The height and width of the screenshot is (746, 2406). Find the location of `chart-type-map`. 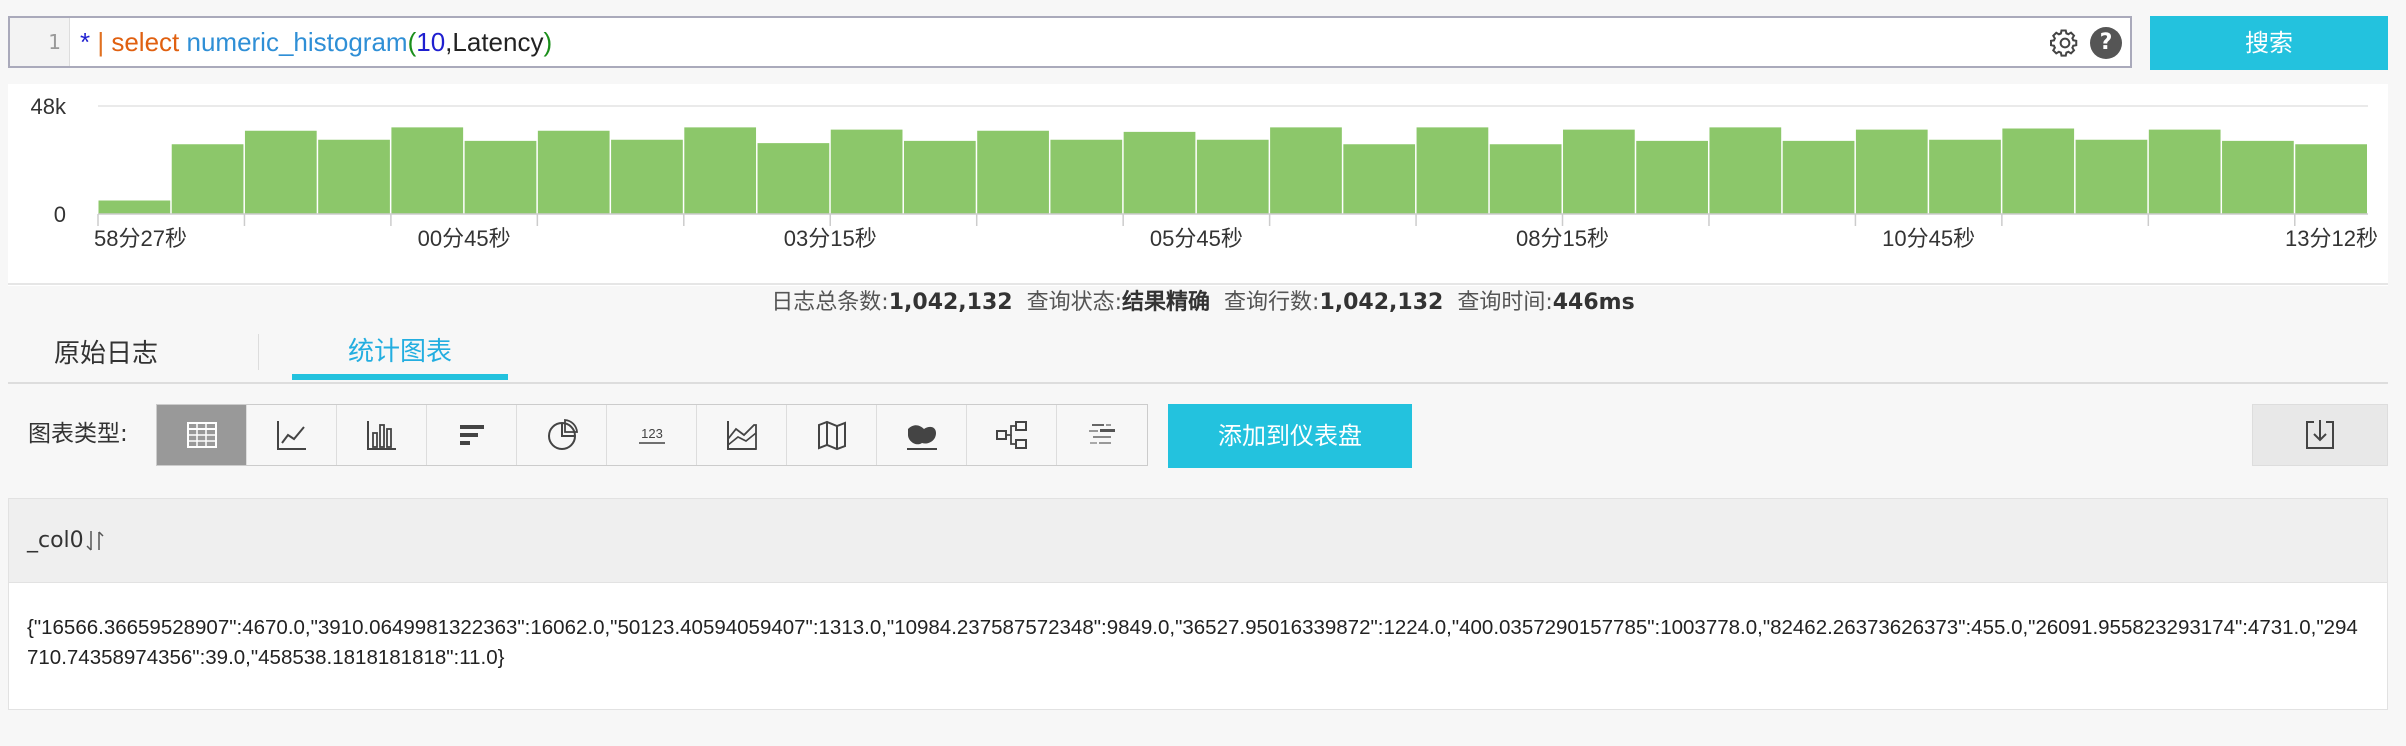

chart-type-map is located at coordinates (832, 435).